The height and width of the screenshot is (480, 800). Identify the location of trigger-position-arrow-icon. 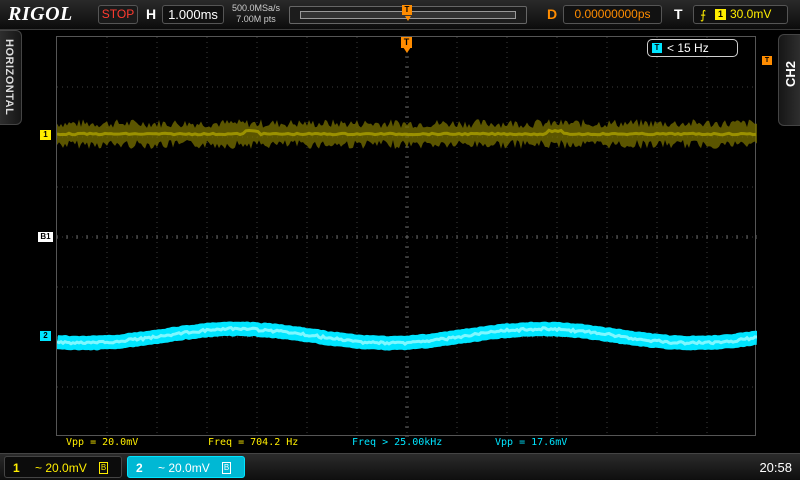
(407, 50).